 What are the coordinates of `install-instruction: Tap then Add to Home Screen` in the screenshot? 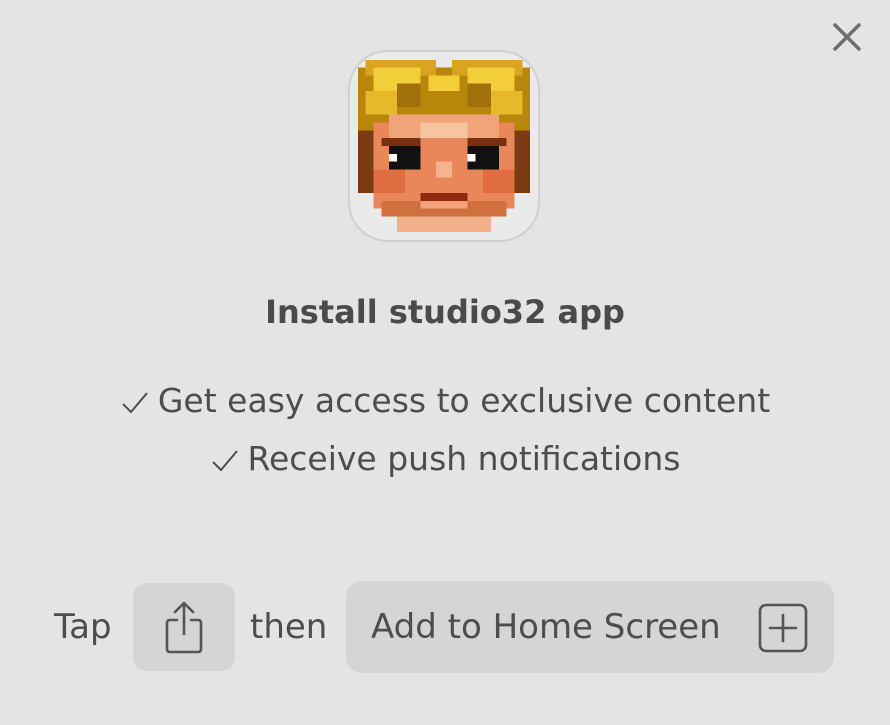 It's located at (445, 627).